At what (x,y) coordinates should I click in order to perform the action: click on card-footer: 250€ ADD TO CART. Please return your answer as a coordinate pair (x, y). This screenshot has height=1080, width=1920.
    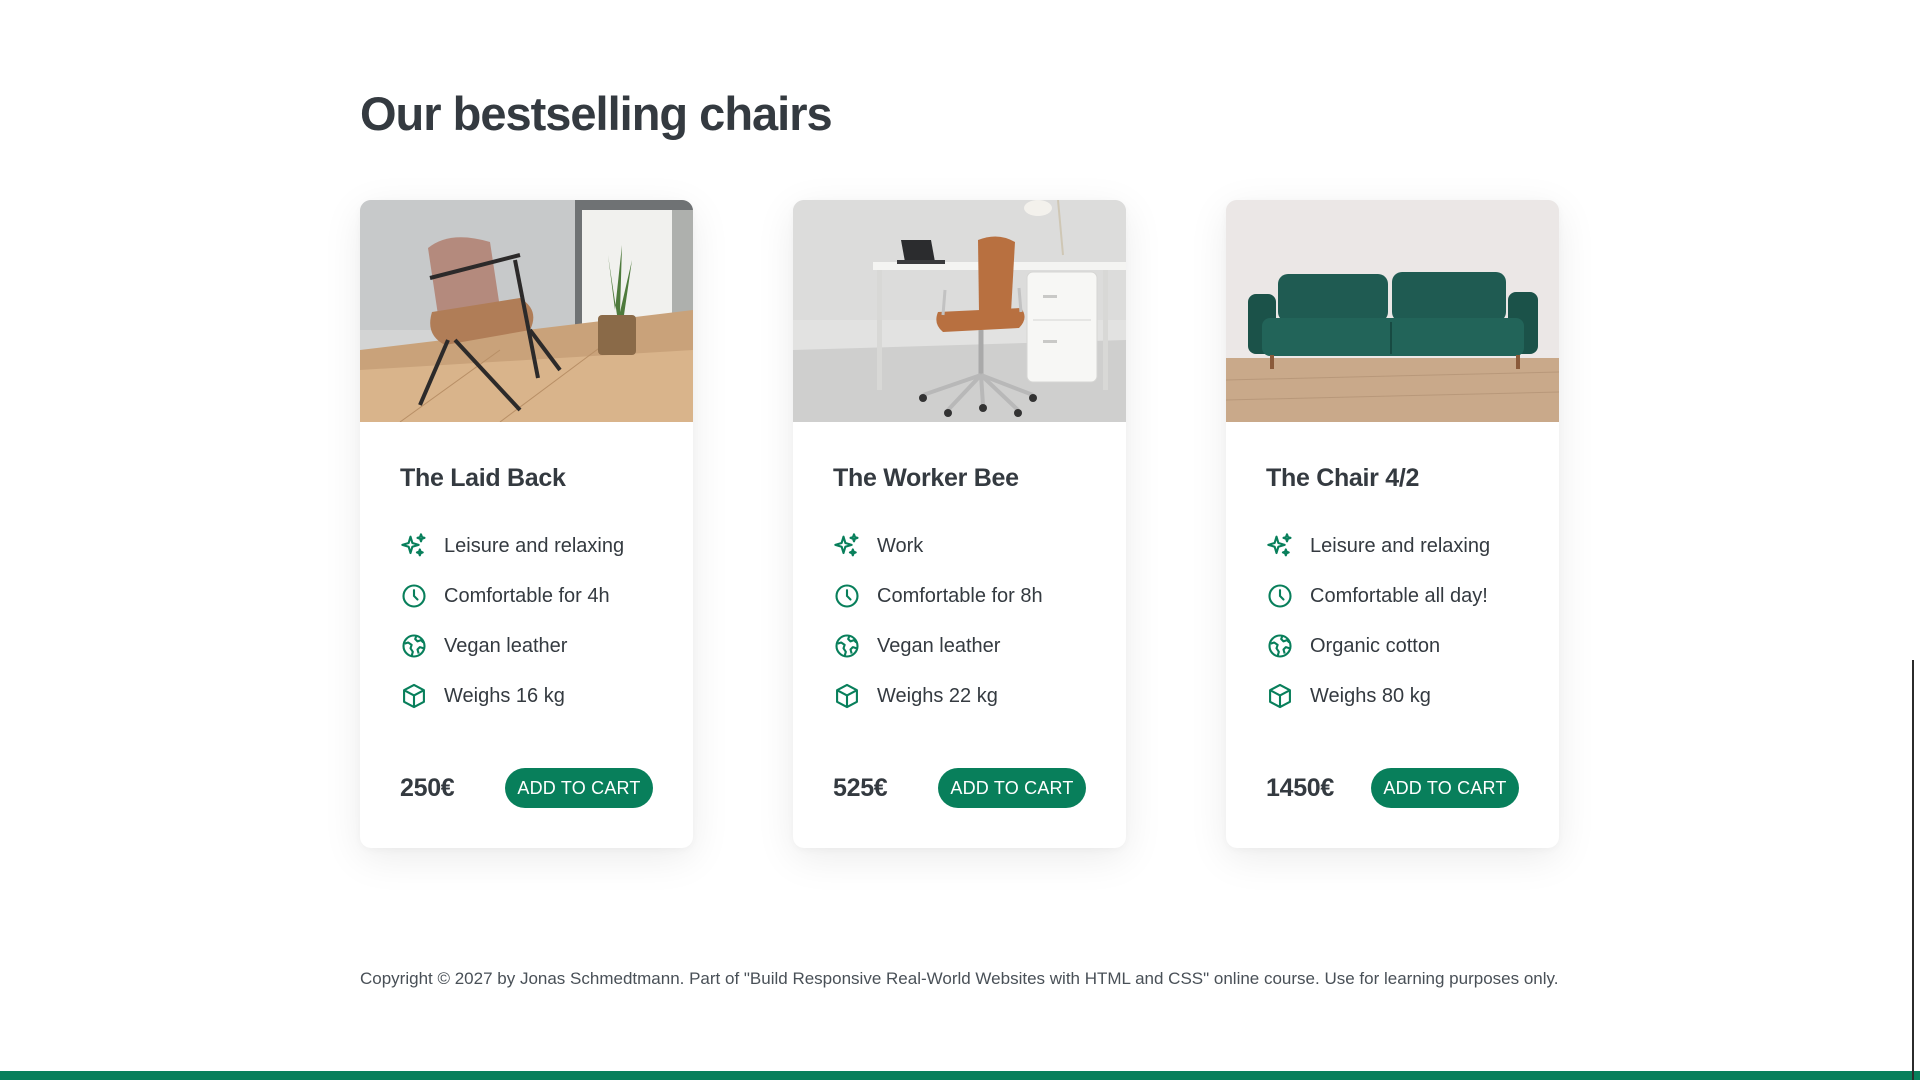
    Looking at the image, I should click on (526, 788).